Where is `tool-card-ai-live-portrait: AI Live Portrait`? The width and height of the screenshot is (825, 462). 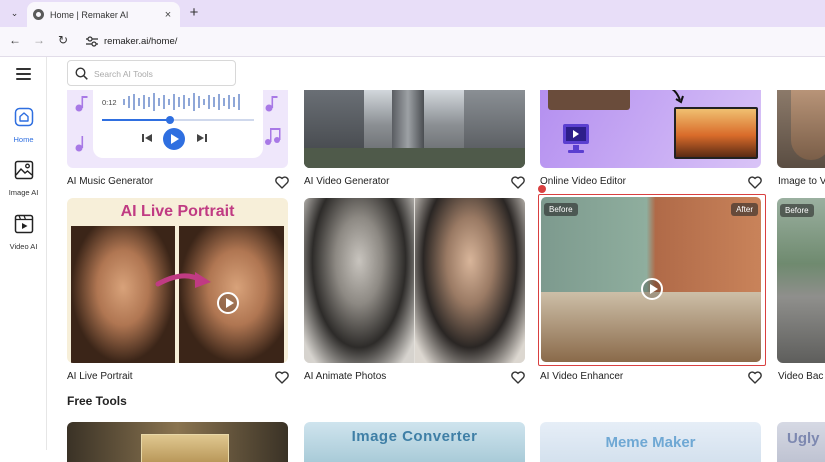
tool-card-ai-live-portrait: AI Live Portrait is located at coordinates (177, 280).